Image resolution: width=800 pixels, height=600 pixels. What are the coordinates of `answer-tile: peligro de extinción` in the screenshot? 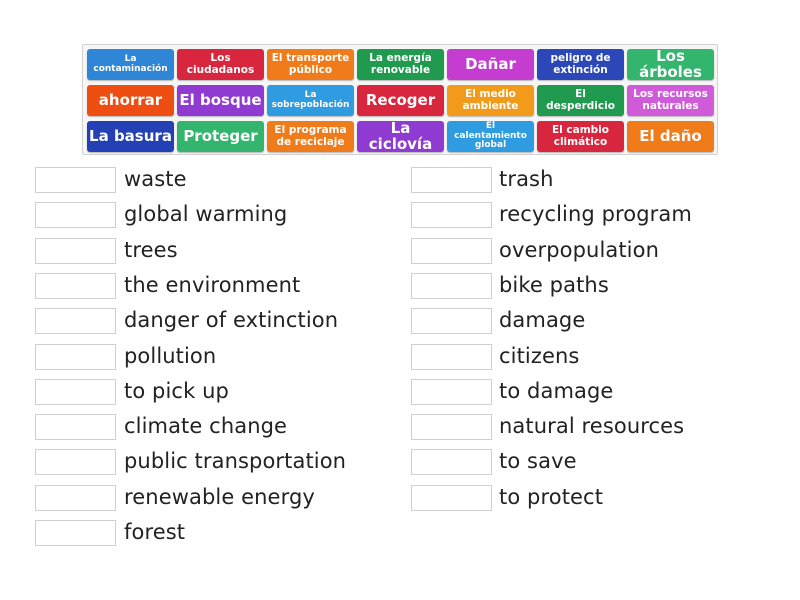 It's located at (580, 64).